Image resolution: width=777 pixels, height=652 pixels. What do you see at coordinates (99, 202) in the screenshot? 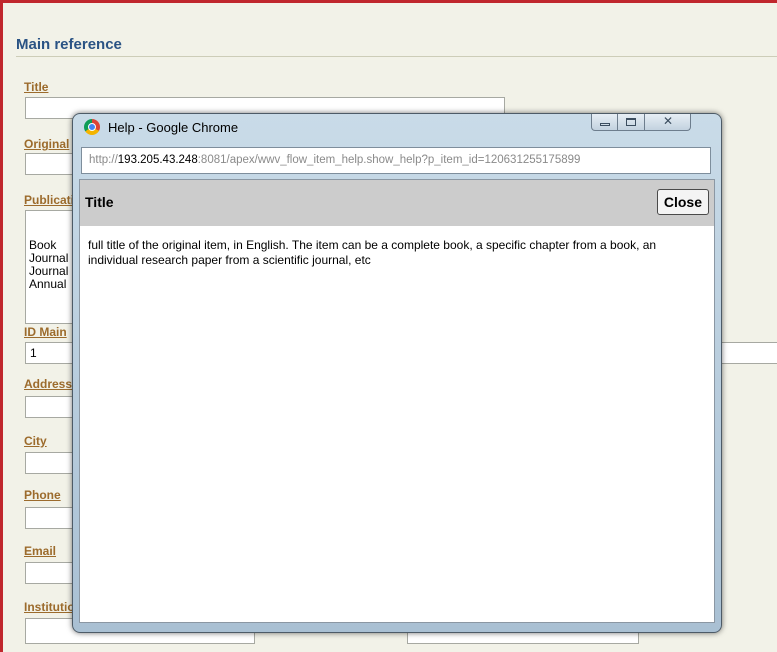
I see `help-title: Title` at bounding box center [99, 202].